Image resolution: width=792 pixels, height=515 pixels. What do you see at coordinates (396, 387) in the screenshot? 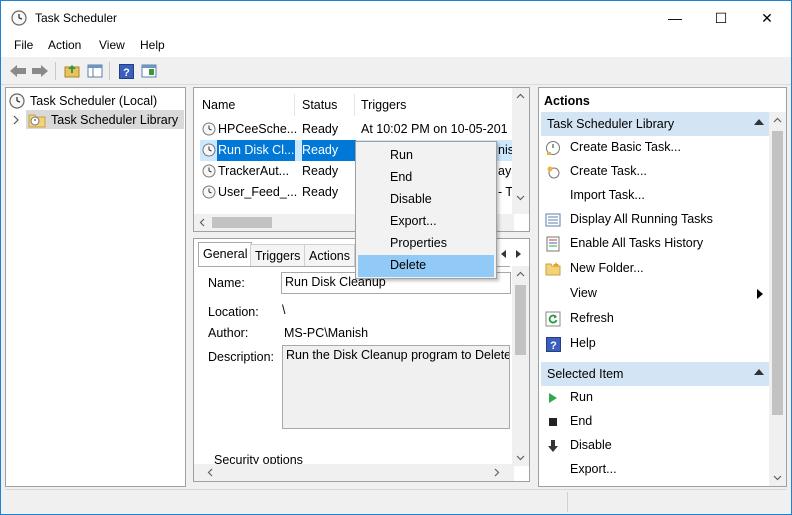
I see `description-field: Run the Disk Cleanup program to Delete t` at bounding box center [396, 387].